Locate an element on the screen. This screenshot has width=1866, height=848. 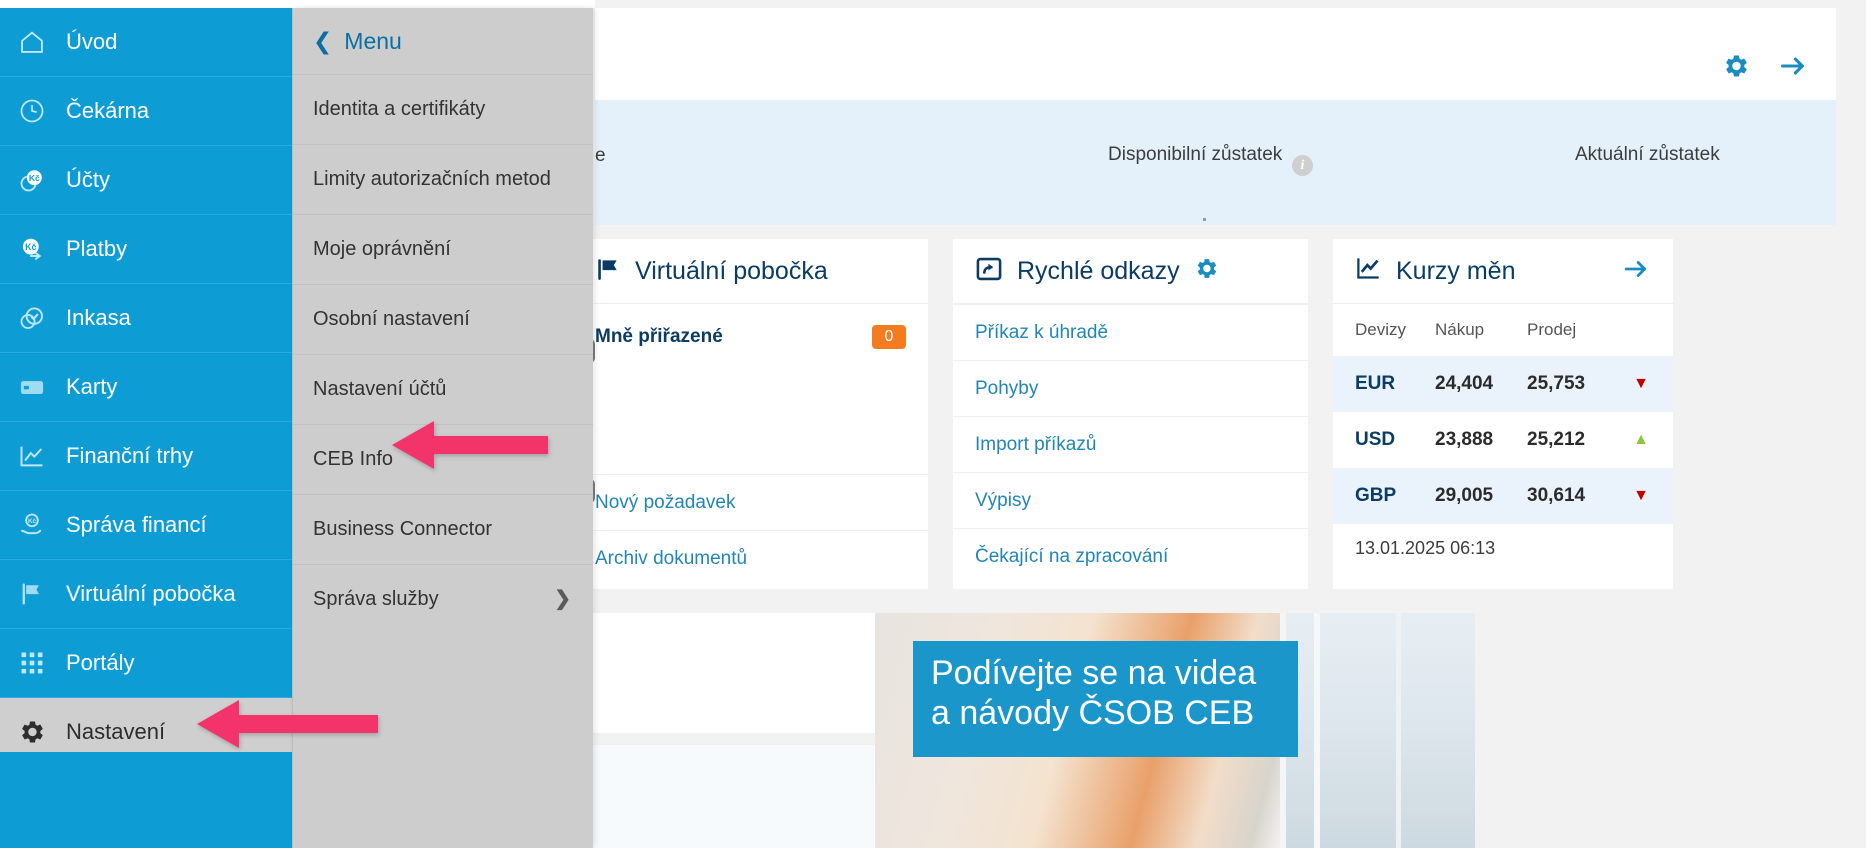
link-statements: Výpisy is located at coordinates (1130, 500).